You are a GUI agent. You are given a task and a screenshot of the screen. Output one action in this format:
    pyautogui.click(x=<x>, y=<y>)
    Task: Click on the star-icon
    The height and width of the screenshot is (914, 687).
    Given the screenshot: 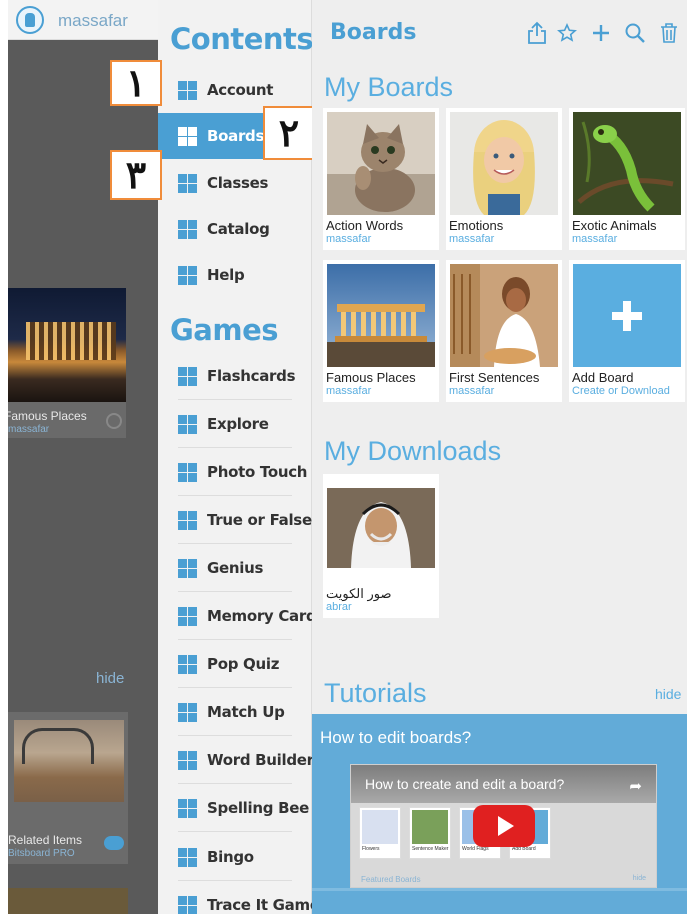 What is the action you would take?
    pyautogui.click(x=567, y=33)
    